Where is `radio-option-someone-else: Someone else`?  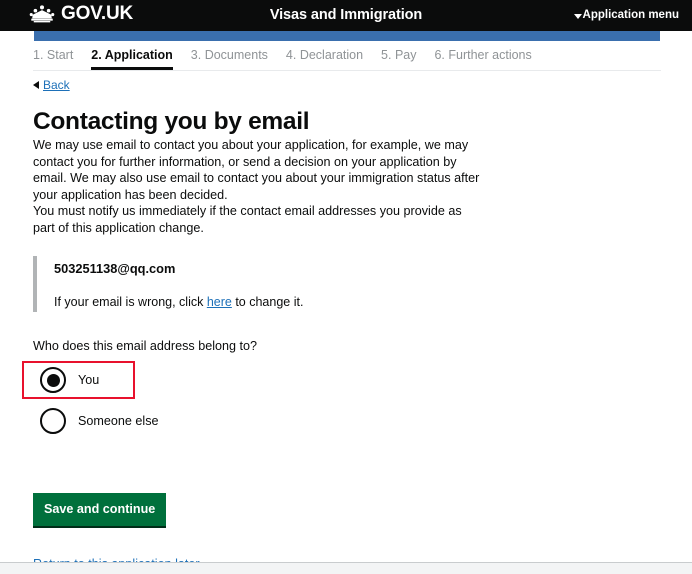
radio-option-someone-else: Someone else is located at coordinates (343, 421).